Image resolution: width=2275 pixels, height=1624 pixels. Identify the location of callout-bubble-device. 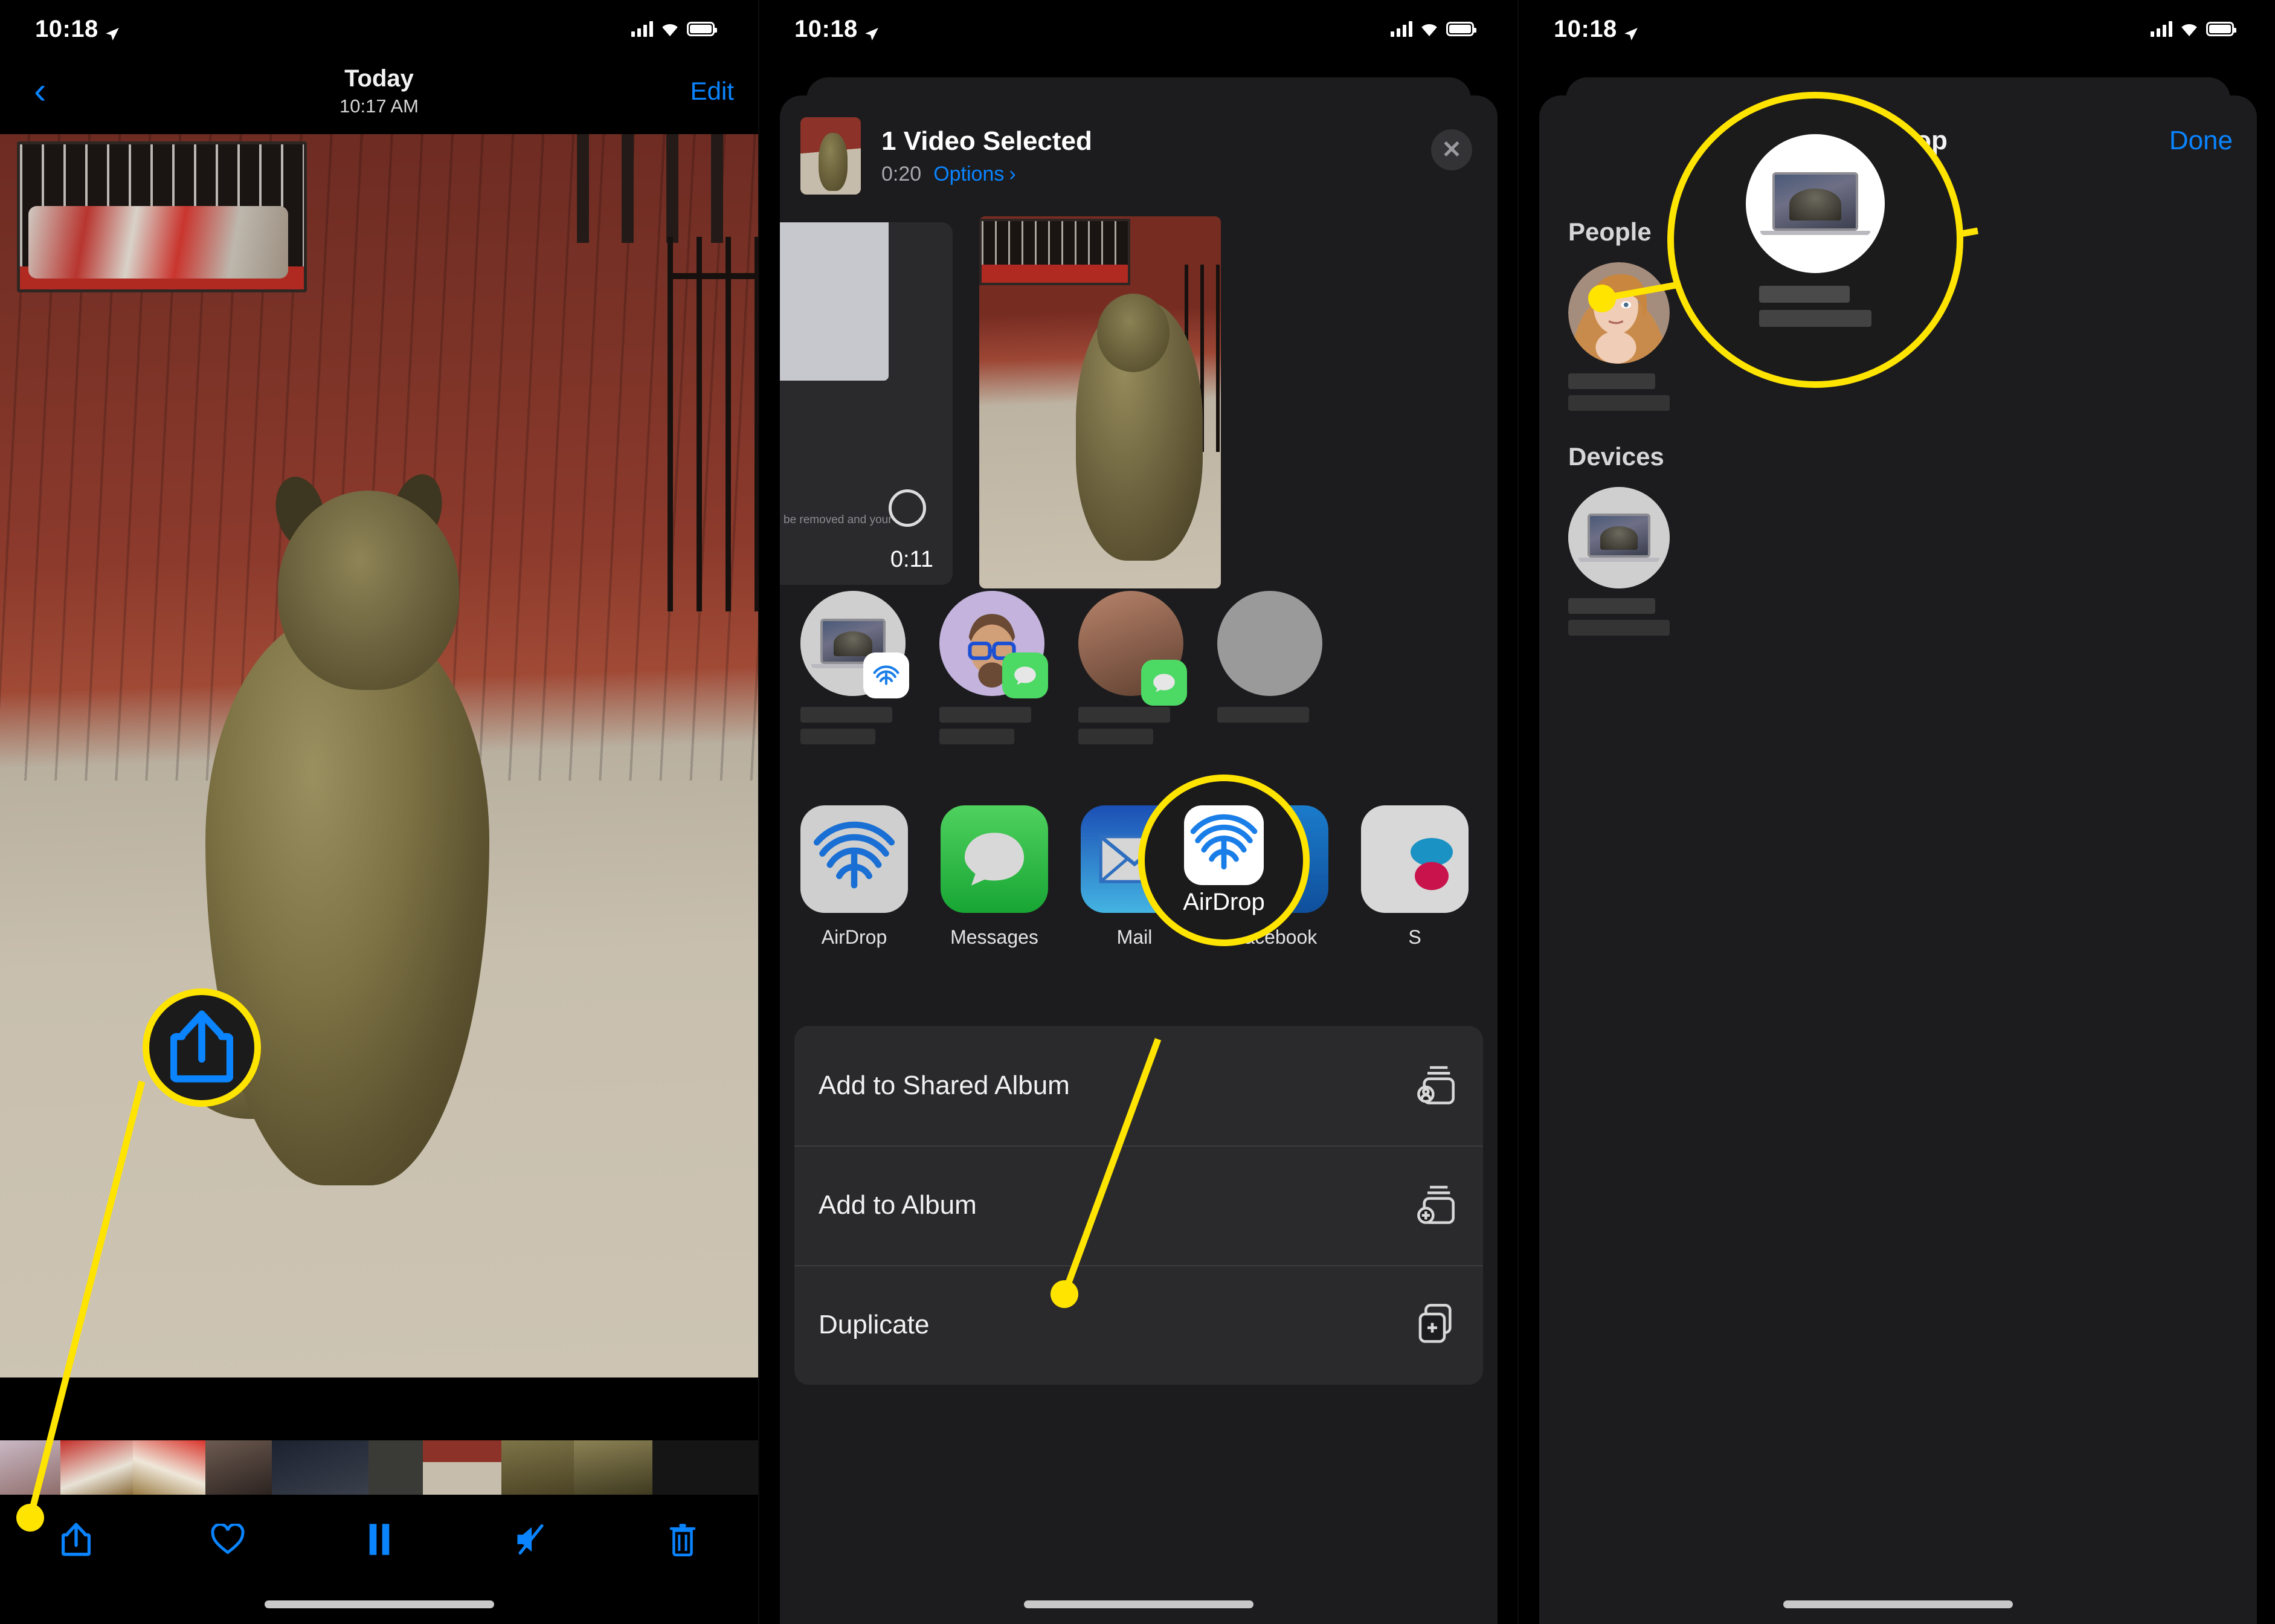
(1815, 240).